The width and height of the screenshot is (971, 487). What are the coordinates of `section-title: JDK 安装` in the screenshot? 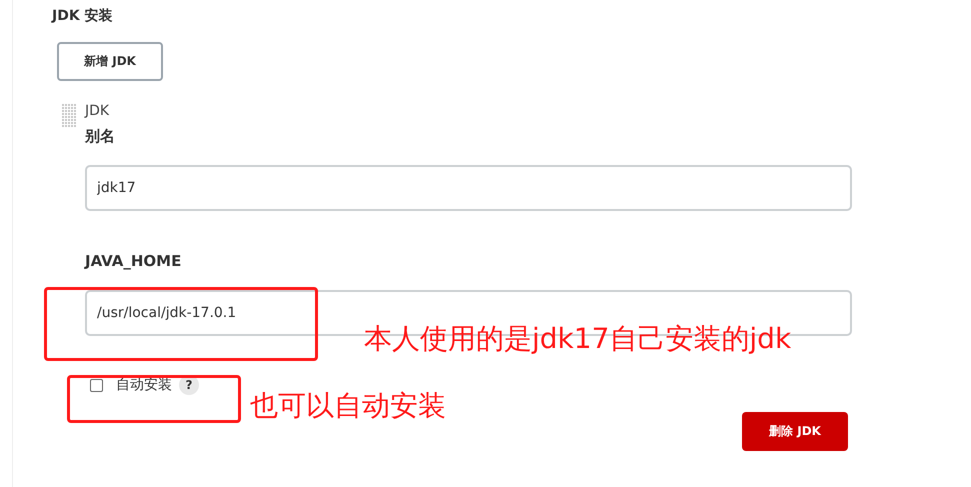 It's located at (83, 16).